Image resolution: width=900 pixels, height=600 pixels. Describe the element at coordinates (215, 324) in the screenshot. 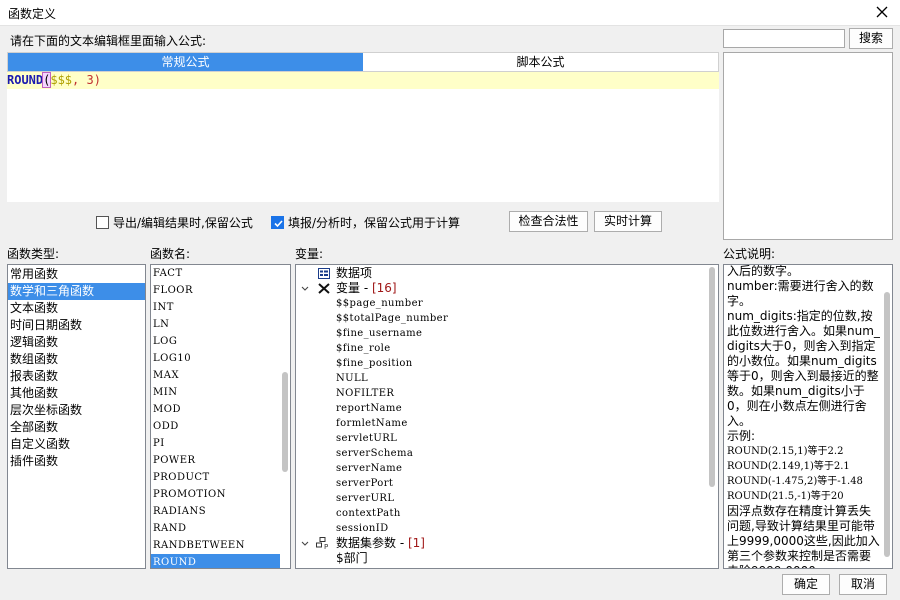

I see `function-name-item: LN` at that location.